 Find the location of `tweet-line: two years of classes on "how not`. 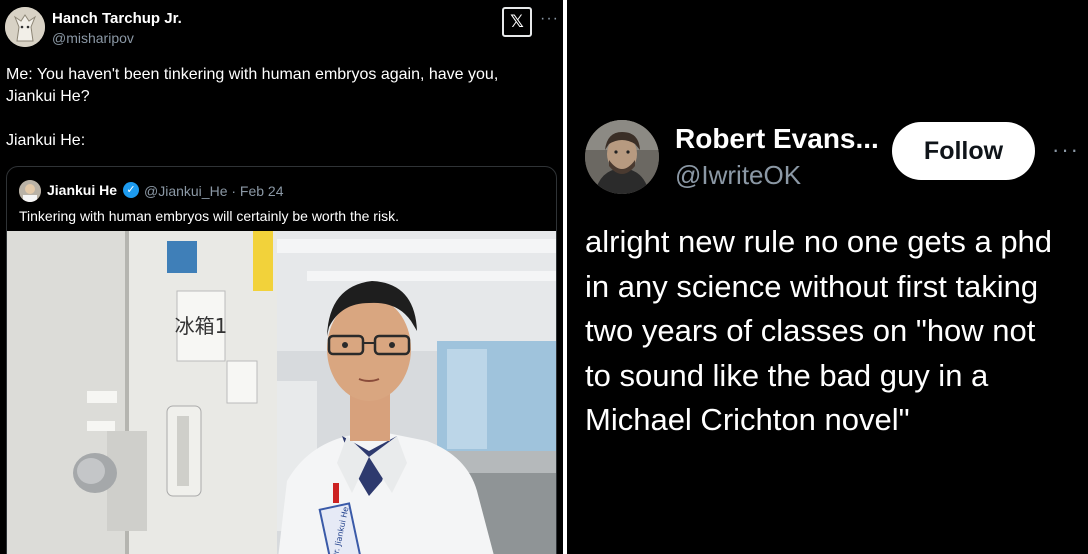

tweet-line: two years of classes on "how not is located at coordinates (810, 330).